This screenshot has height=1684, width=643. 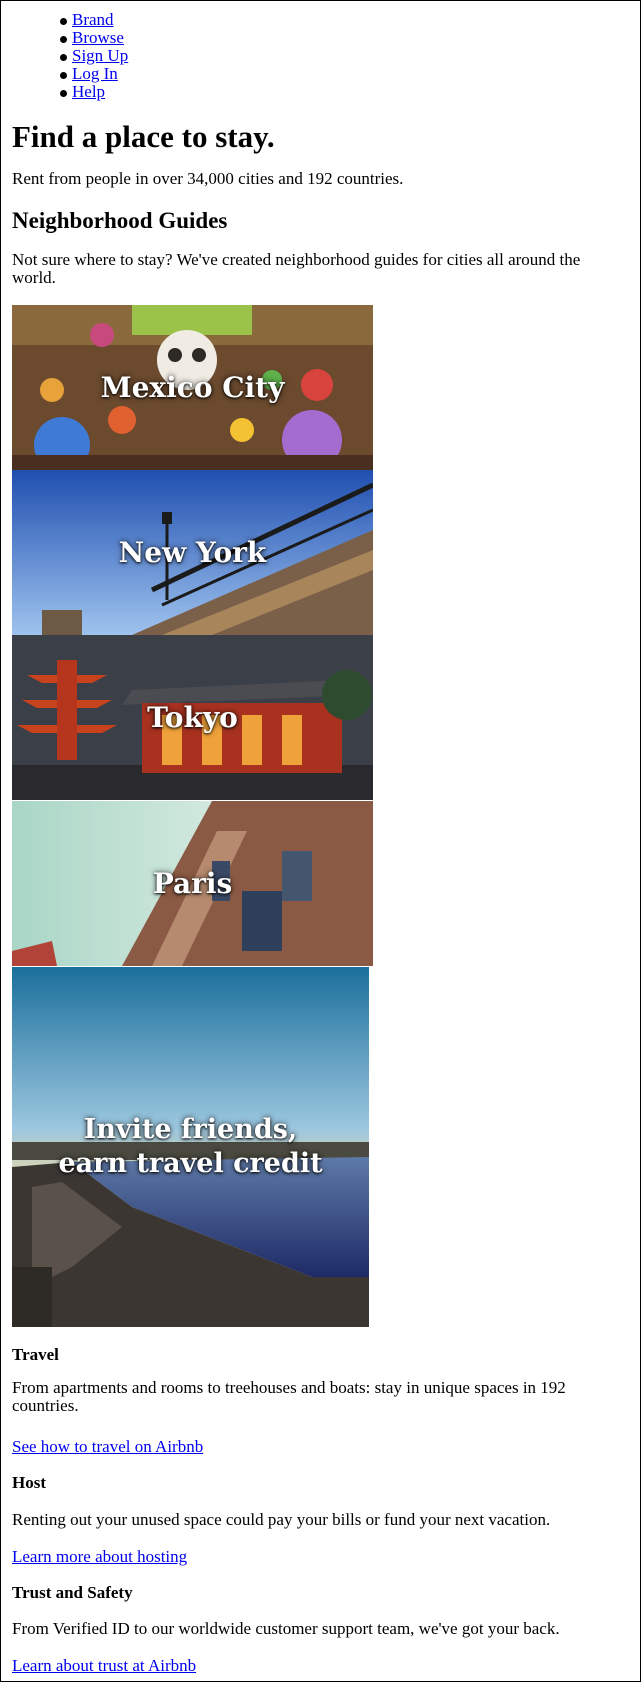 I want to click on host-link: Learn more about hosting, so click(x=99, y=1556).